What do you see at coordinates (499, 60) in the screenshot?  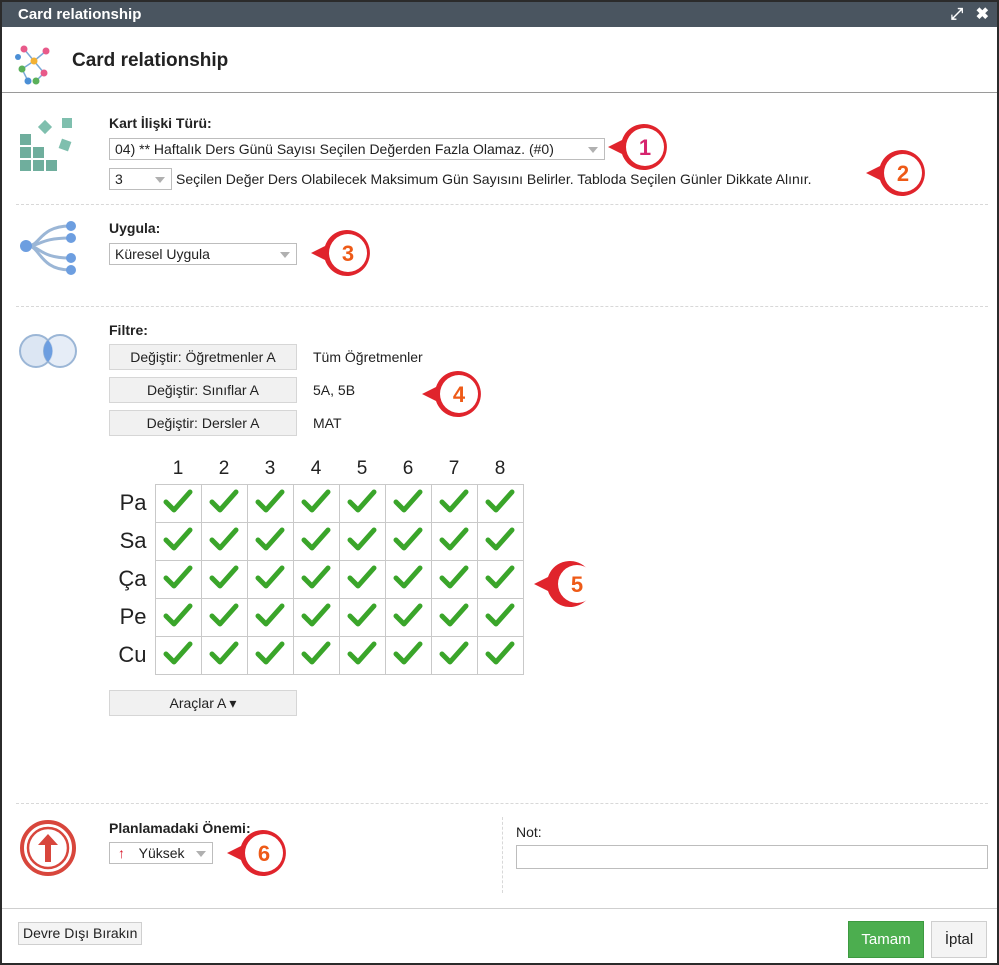 I see `dialog-header: Card relationship` at bounding box center [499, 60].